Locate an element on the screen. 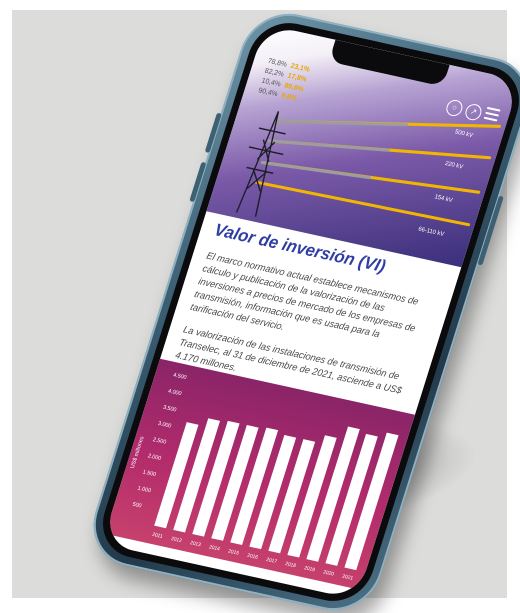  y-tick-label: 500 is located at coordinates (137, 506).